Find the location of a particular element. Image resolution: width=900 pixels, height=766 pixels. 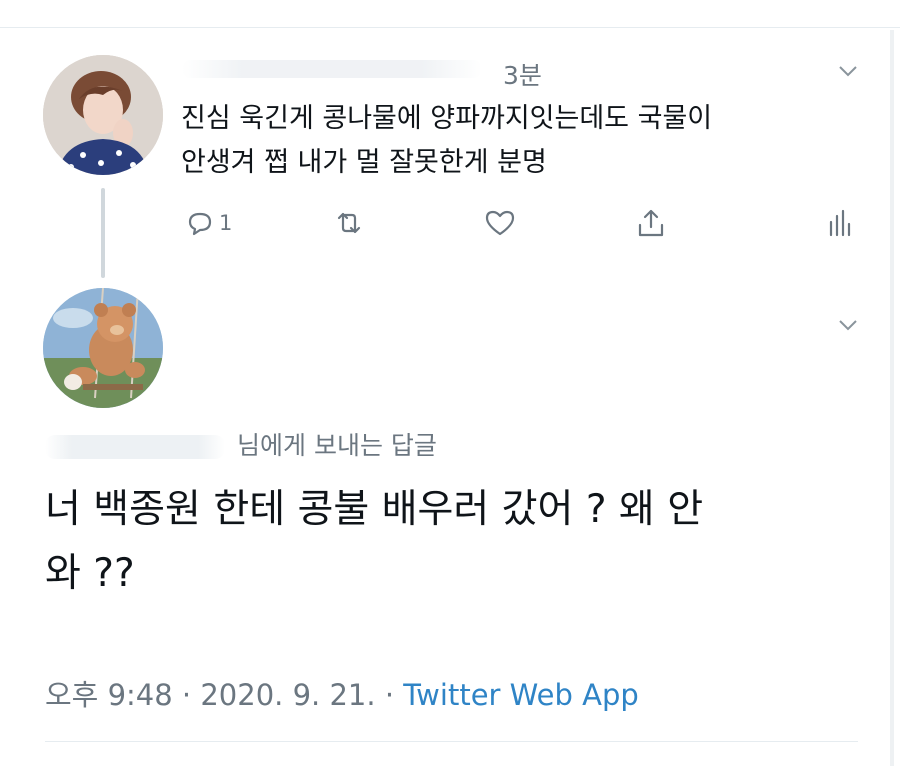

share-icon is located at coordinates (651, 223).